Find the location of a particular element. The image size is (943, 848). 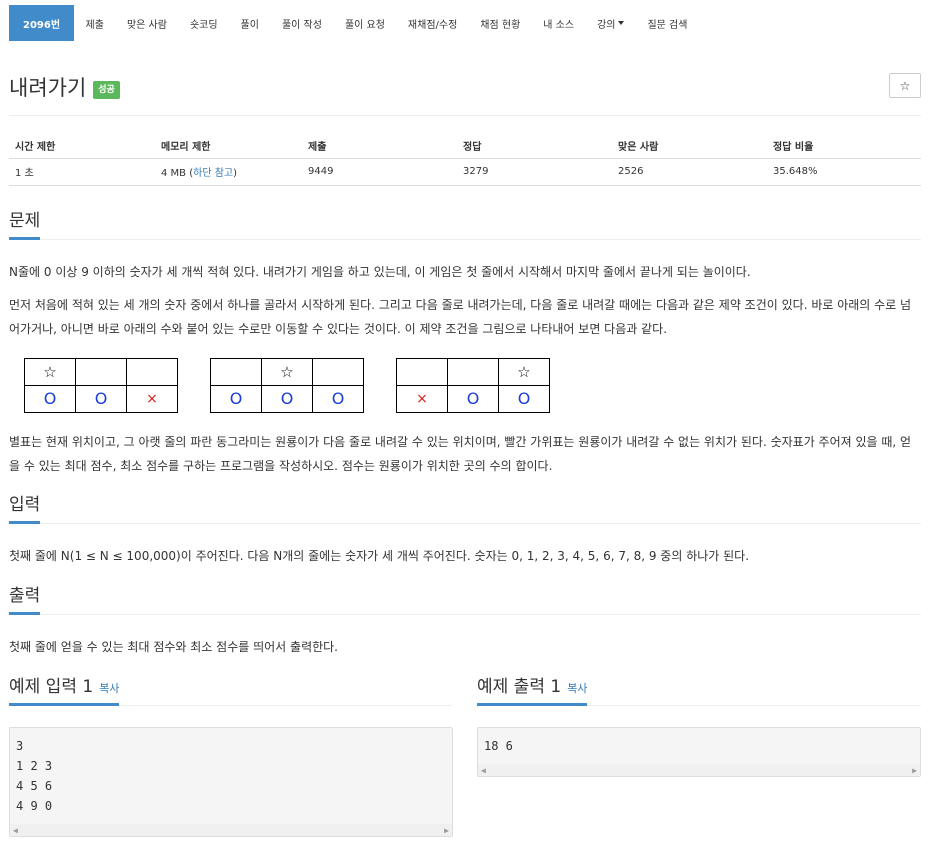

move-diagram-middle: ☆ O O O is located at coordinates (287, 385).